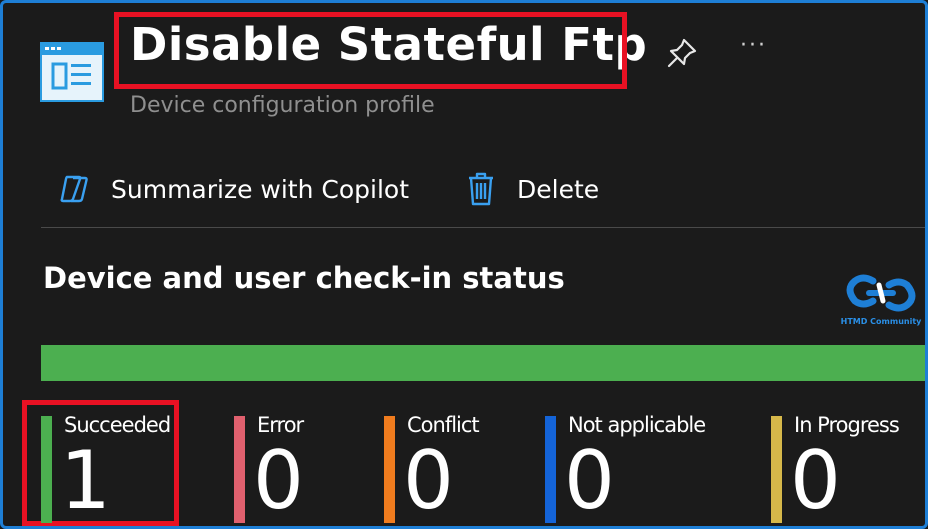  Describe the element at coordinates (85, 480) in the screenshot. I see `tile-count: 1` at that location.